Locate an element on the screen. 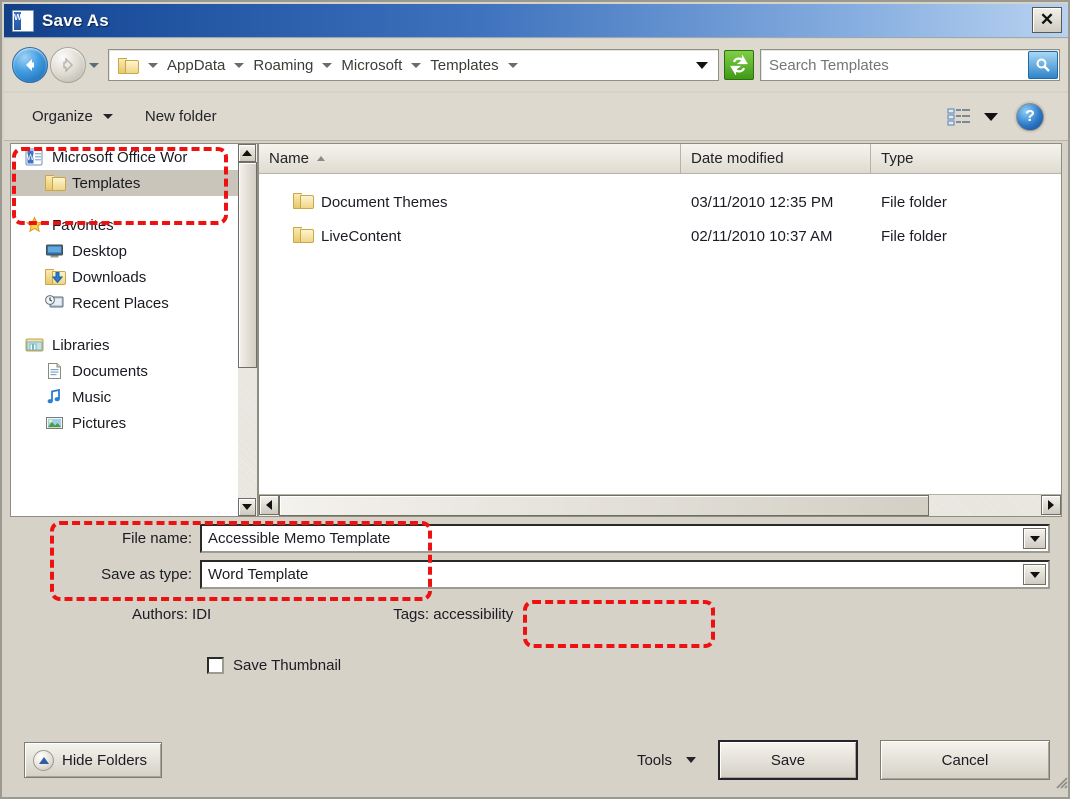 The image size is (1070, 799). new-folder-label: New folder is located at coordinates (180, 116).